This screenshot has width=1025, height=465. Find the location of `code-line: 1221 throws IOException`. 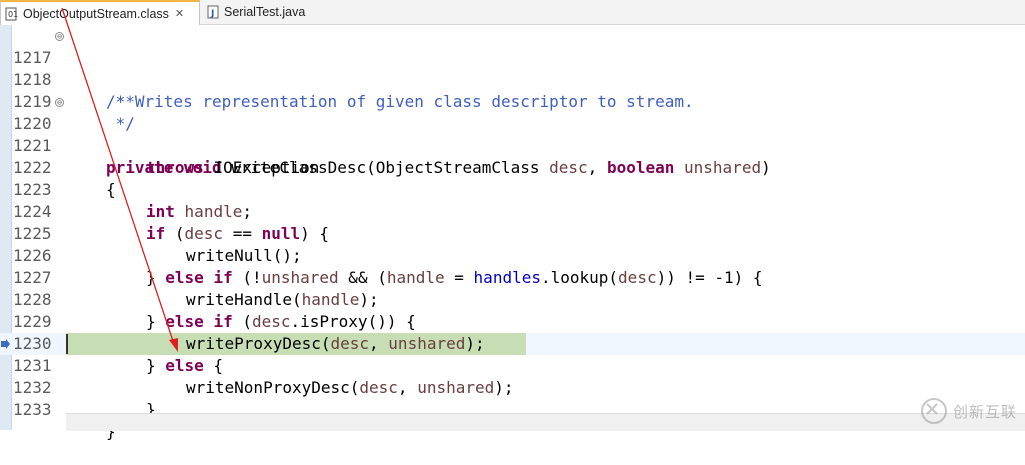

code-line: 1221 throws IOException is located at coordinates (512, 145).